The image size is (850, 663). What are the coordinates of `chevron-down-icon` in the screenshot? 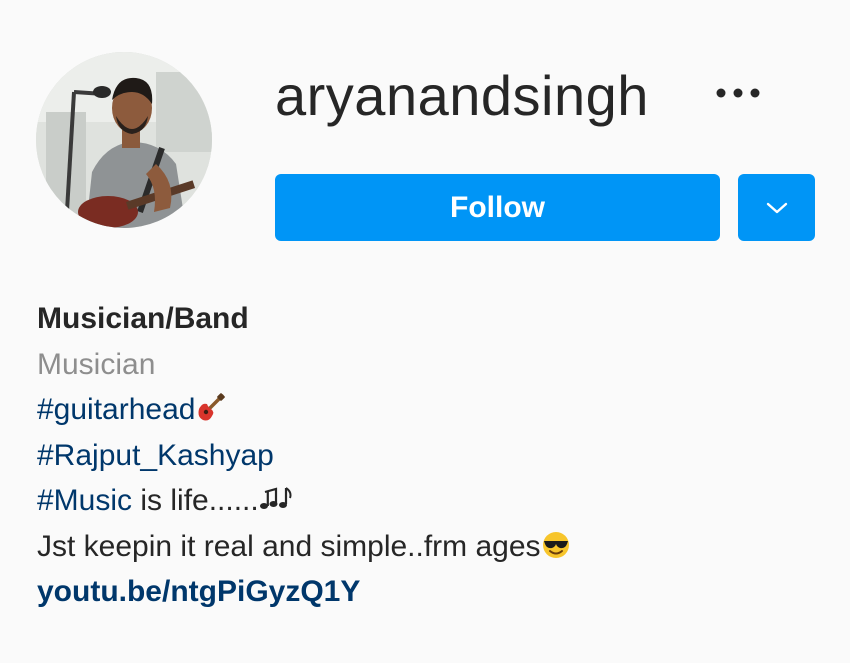 It's located at (776, 207).